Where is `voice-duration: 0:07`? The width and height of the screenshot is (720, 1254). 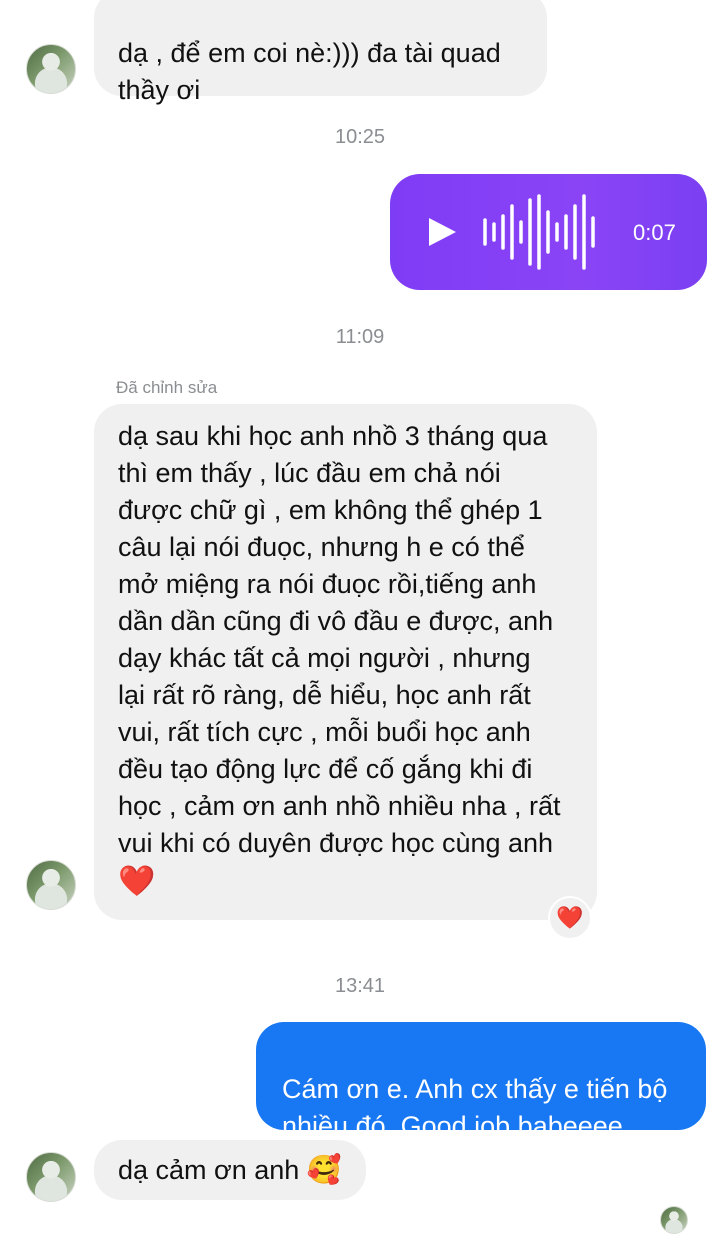 voice-duration: 0:07 is located at coordinates (654, 232).